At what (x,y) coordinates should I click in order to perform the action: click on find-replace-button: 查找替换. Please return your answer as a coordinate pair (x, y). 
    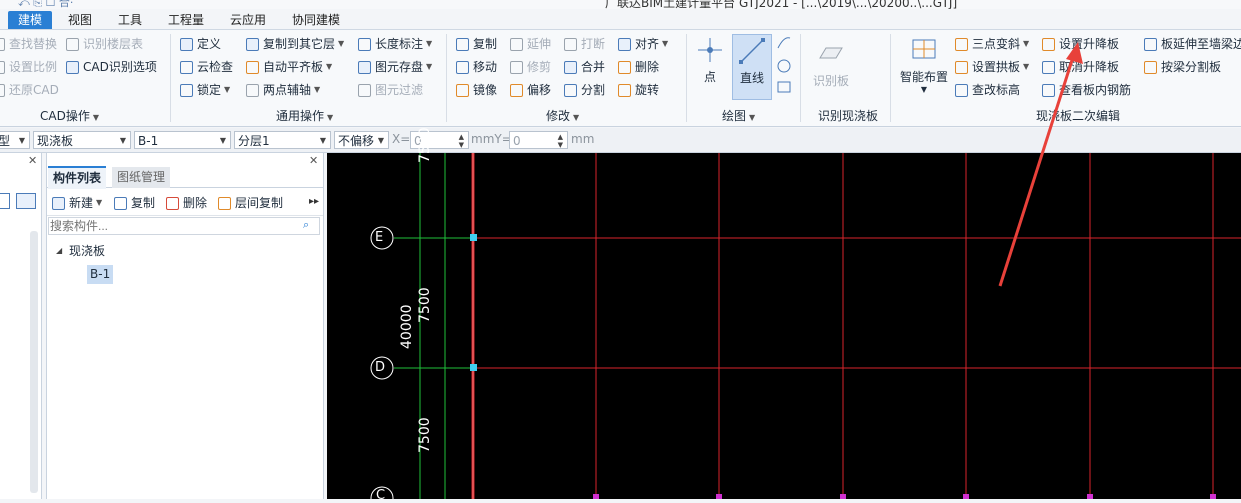
    Looking at the image, I should click on (28, 44).